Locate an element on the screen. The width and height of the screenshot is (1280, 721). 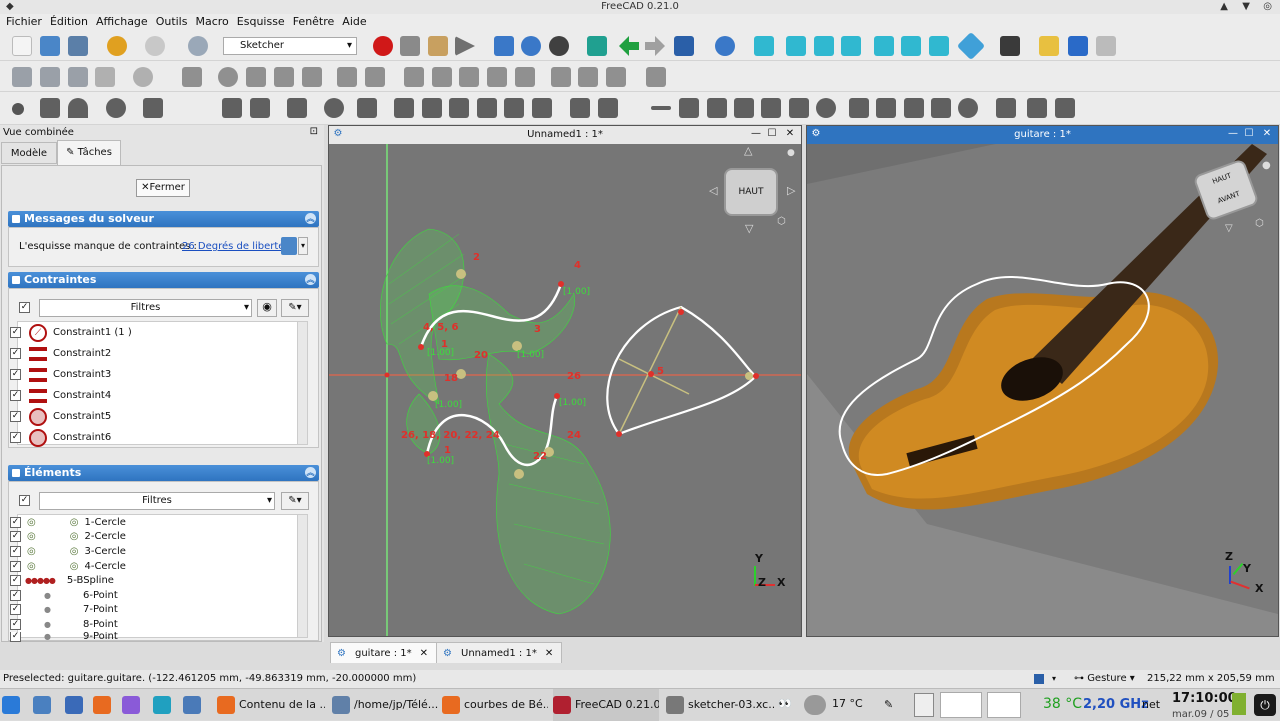
open-file-icon is located at coordinates (50, 46).